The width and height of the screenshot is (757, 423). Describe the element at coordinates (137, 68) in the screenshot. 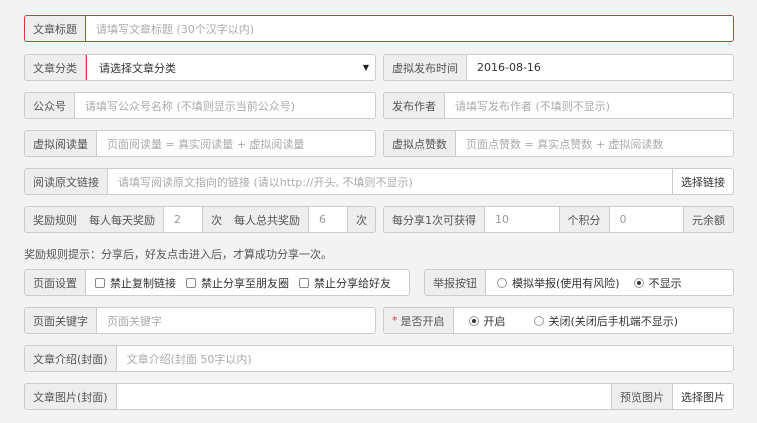

I see `category-value: 请选择文章分类` at that location.